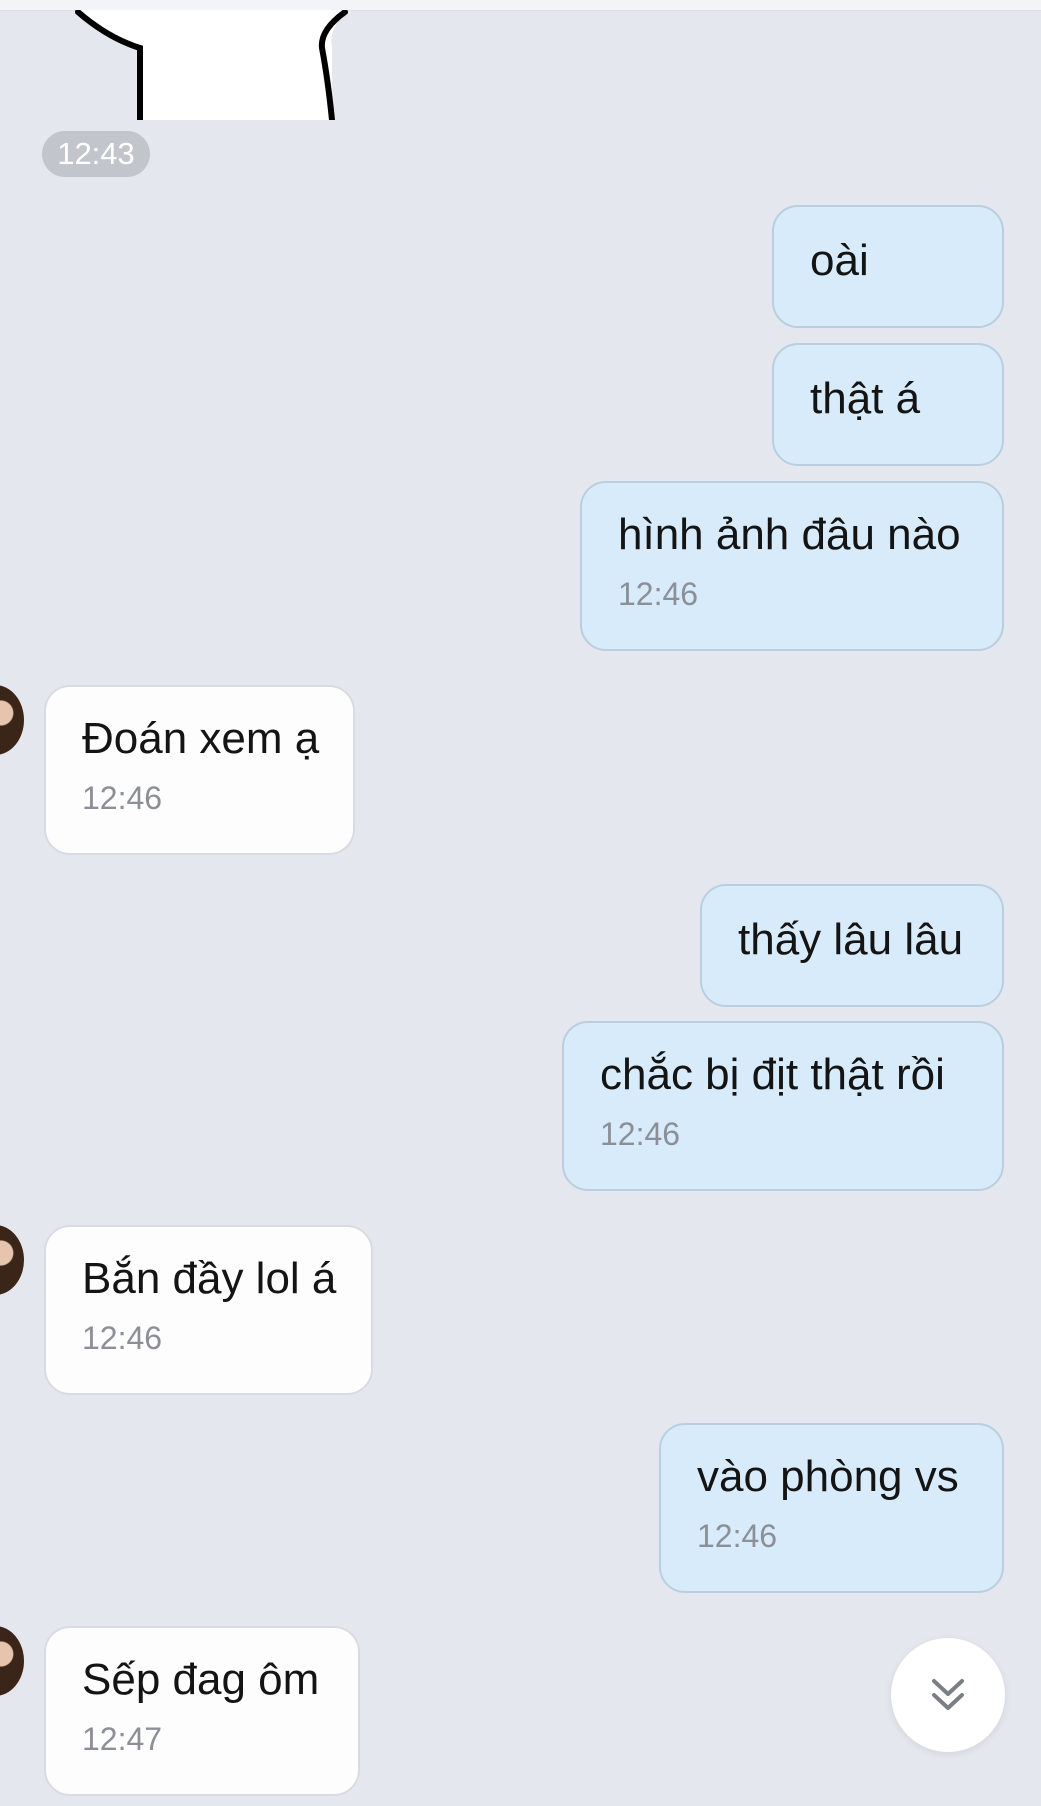 This screenshot has width=1041, height=1806. I want to click on message-text: hình ảnh đâu nào, so click(789, 534).